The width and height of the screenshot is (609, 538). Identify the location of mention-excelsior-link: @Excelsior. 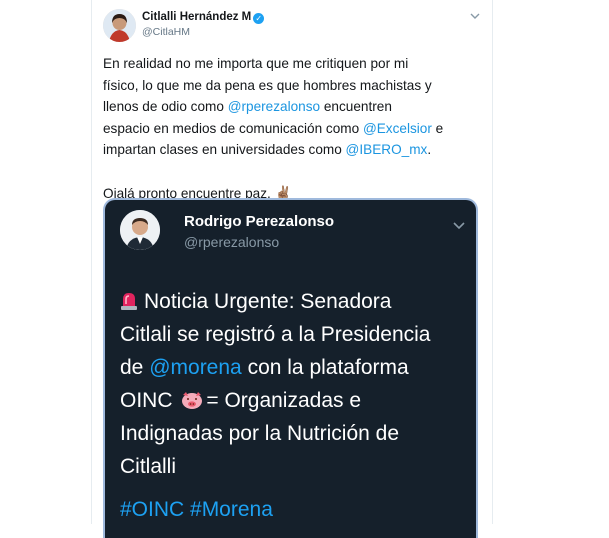
(397, 128).